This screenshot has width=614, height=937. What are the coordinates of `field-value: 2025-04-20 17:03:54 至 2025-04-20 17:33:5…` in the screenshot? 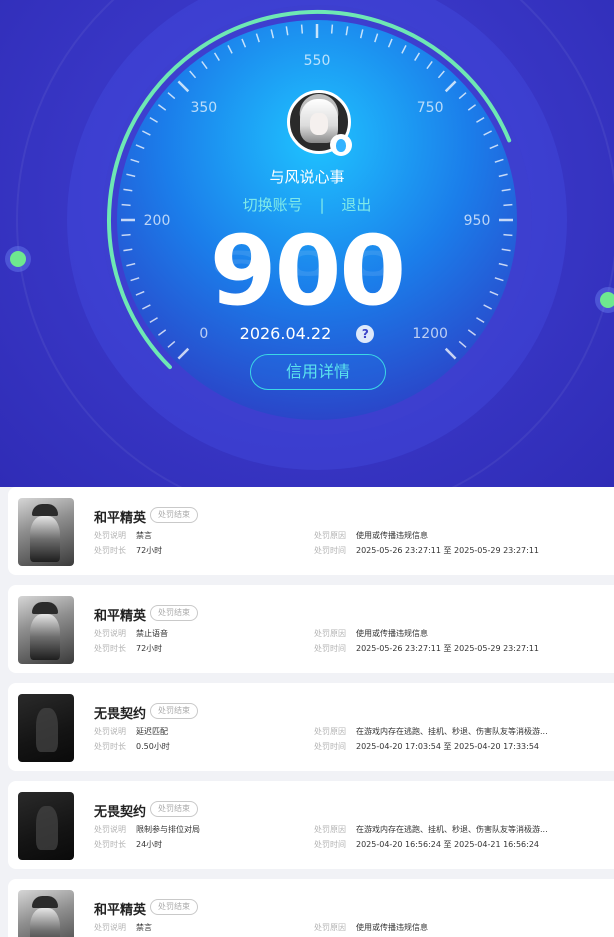 It's located at (448, 746).